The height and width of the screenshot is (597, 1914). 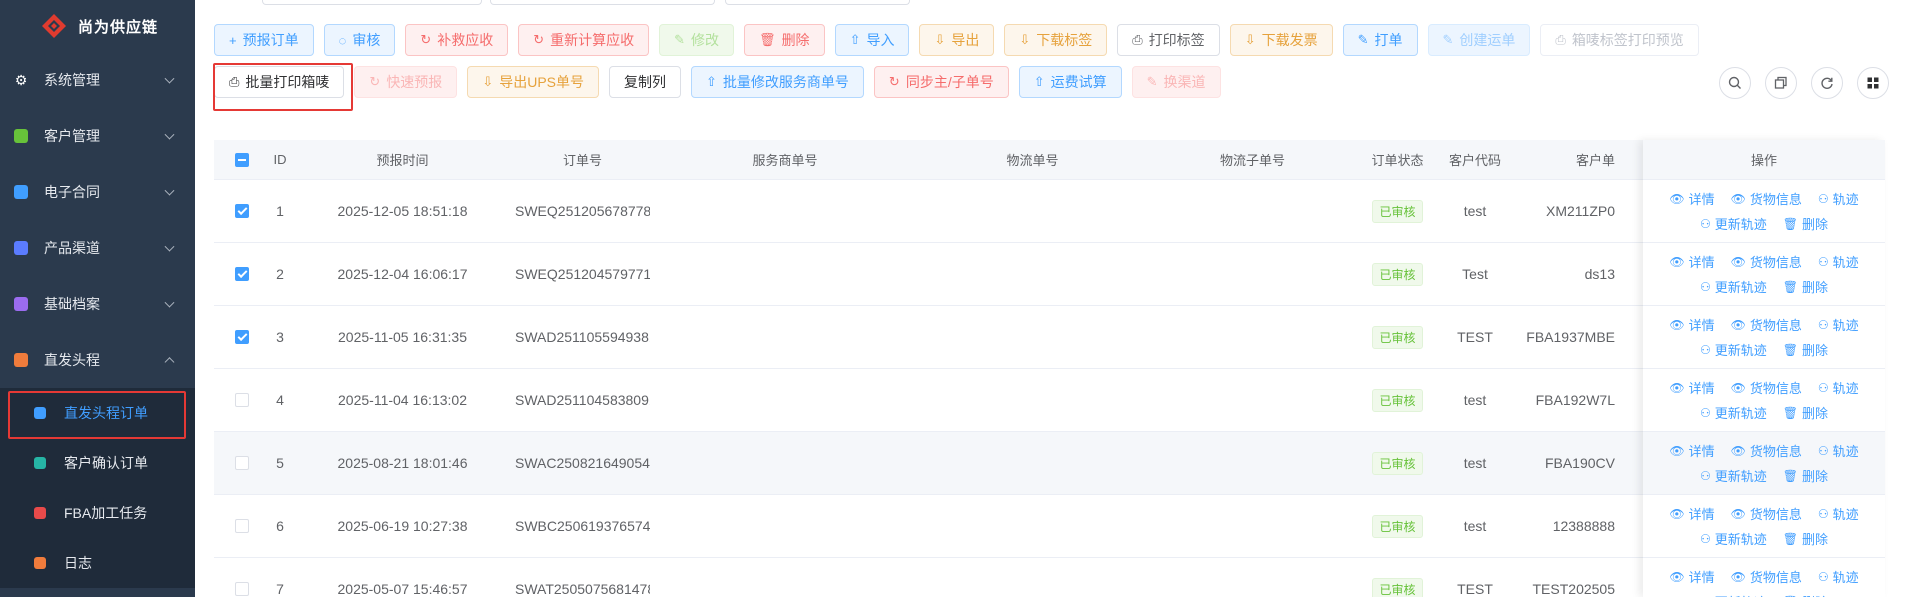 What do you see at coordinates (533, 82) in the screenshot?
I see `toolbar-button-row2-2: ⇩ 导出UPS单号` at bounding box center [533, 82].